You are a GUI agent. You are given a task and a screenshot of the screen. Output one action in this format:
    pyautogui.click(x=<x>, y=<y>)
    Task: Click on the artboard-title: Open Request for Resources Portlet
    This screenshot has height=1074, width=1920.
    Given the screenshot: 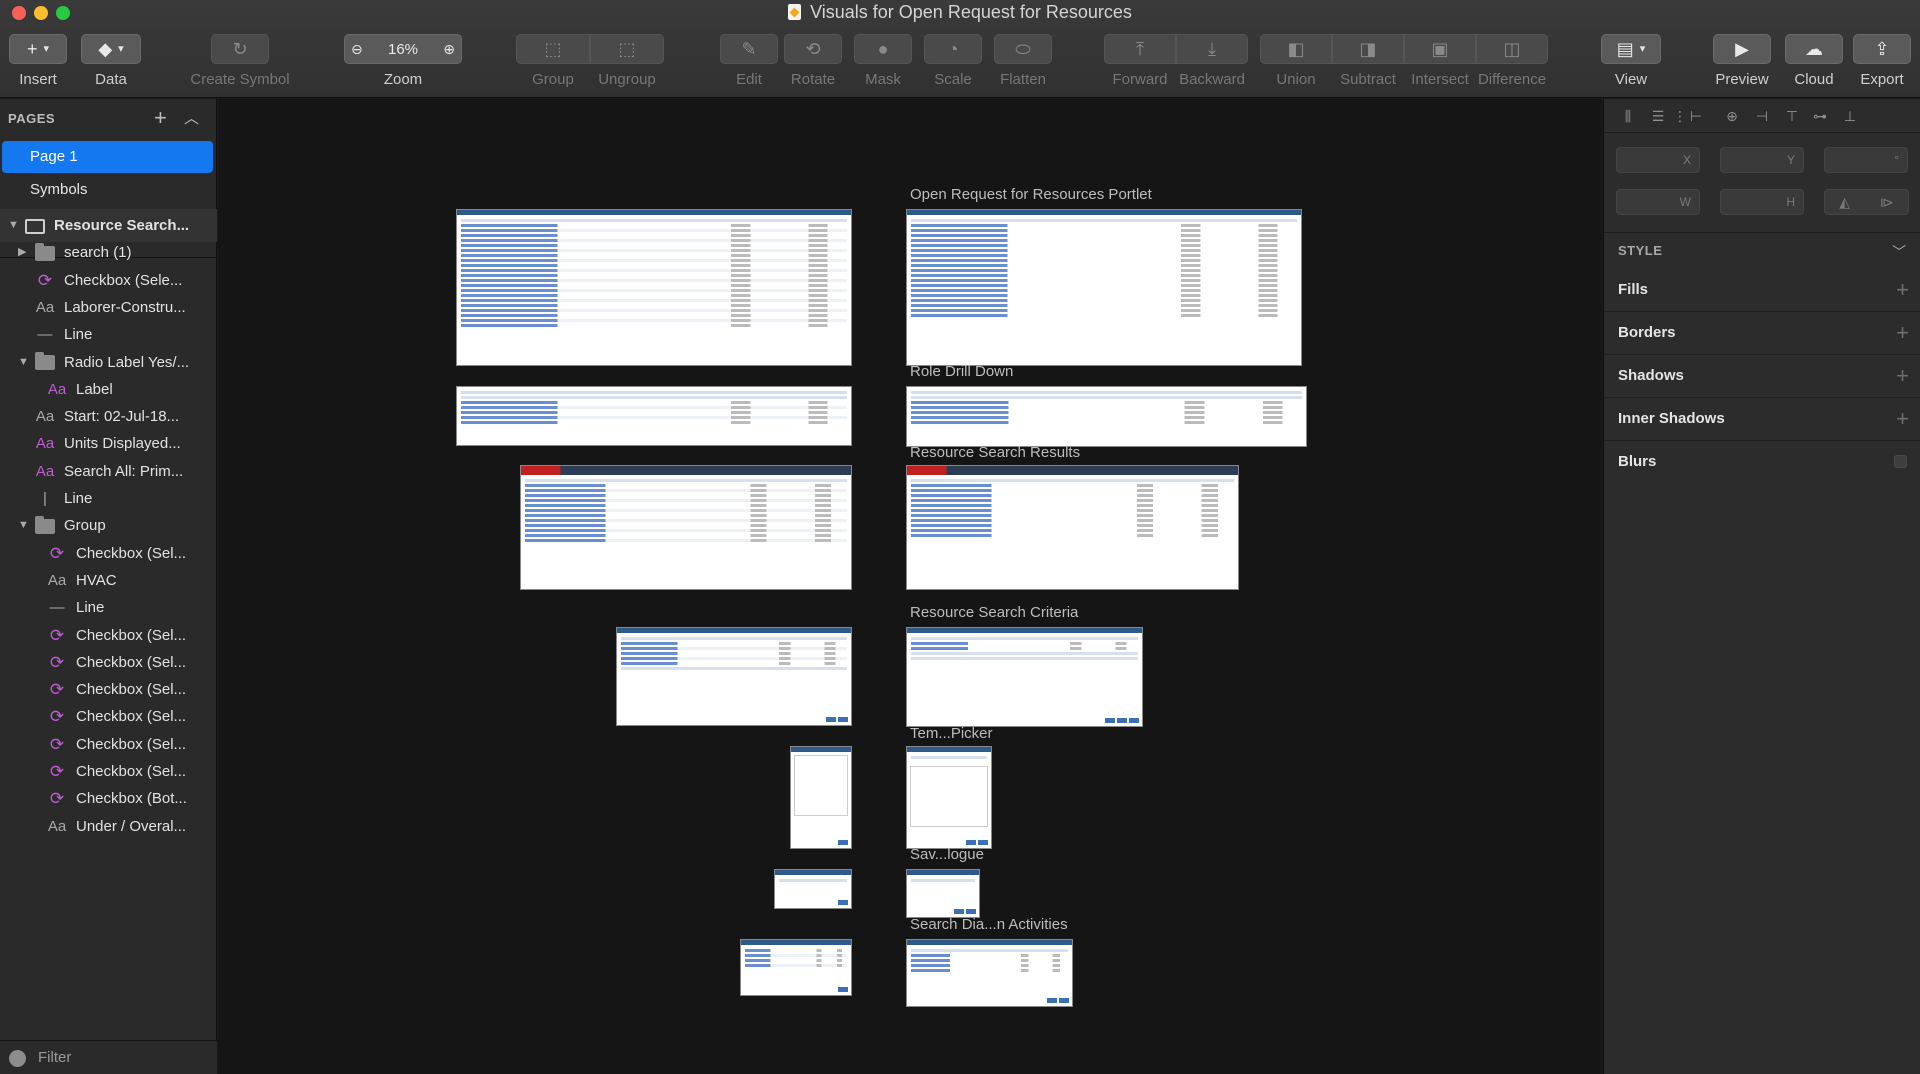 What is the action you would take?
    pyautogui.click(x=1031, y=194)
    